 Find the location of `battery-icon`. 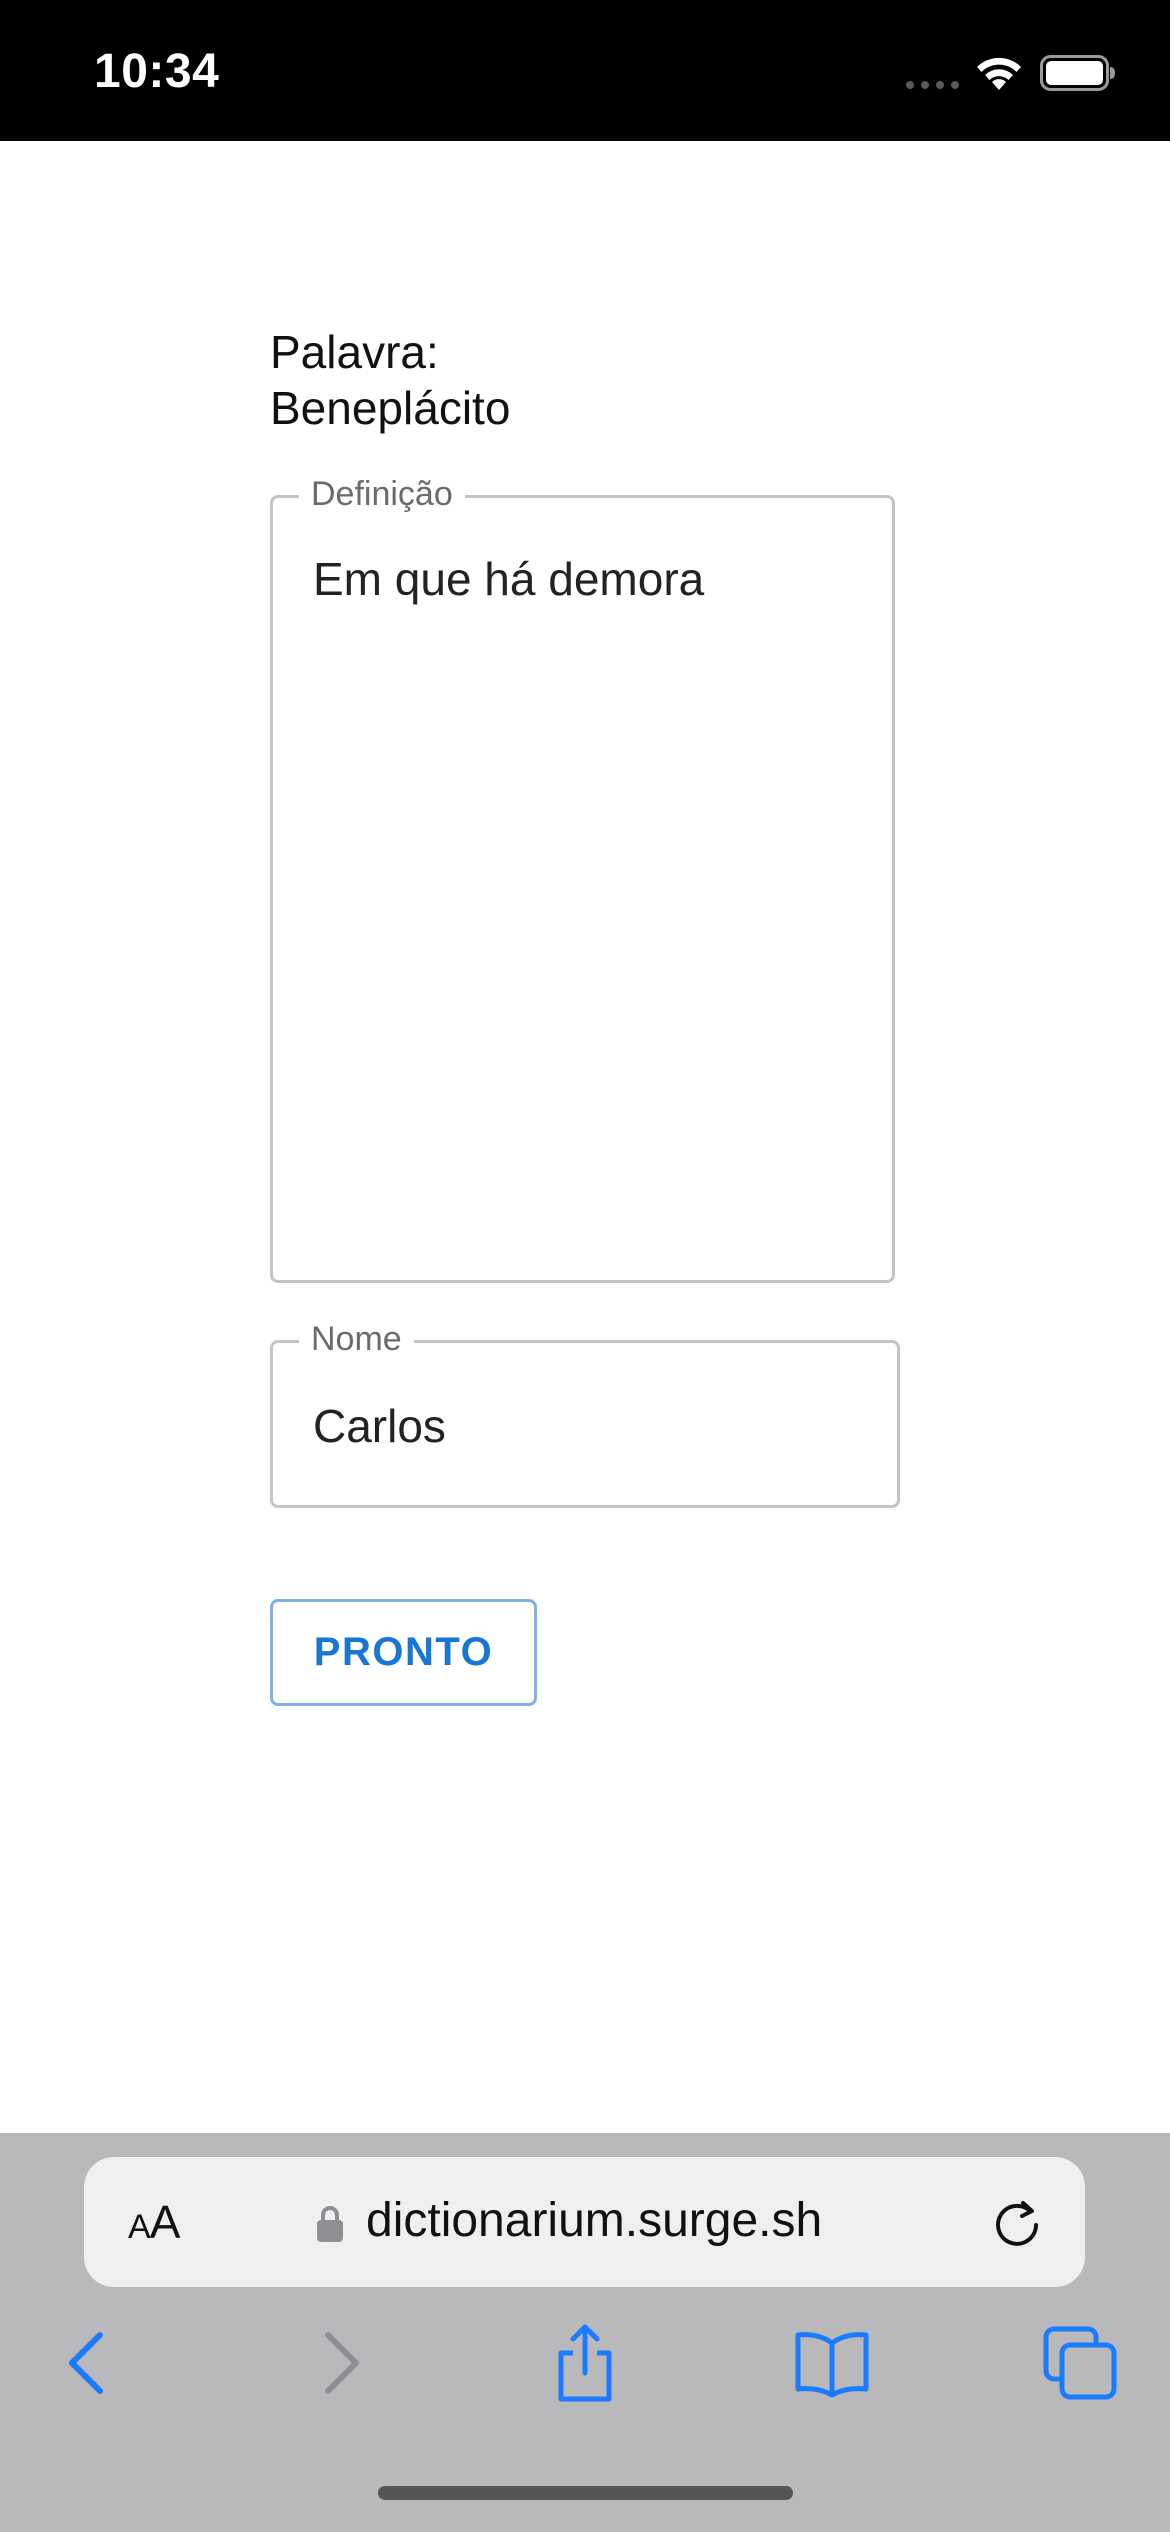

battery-icon is located at coordinates (1077, 73).